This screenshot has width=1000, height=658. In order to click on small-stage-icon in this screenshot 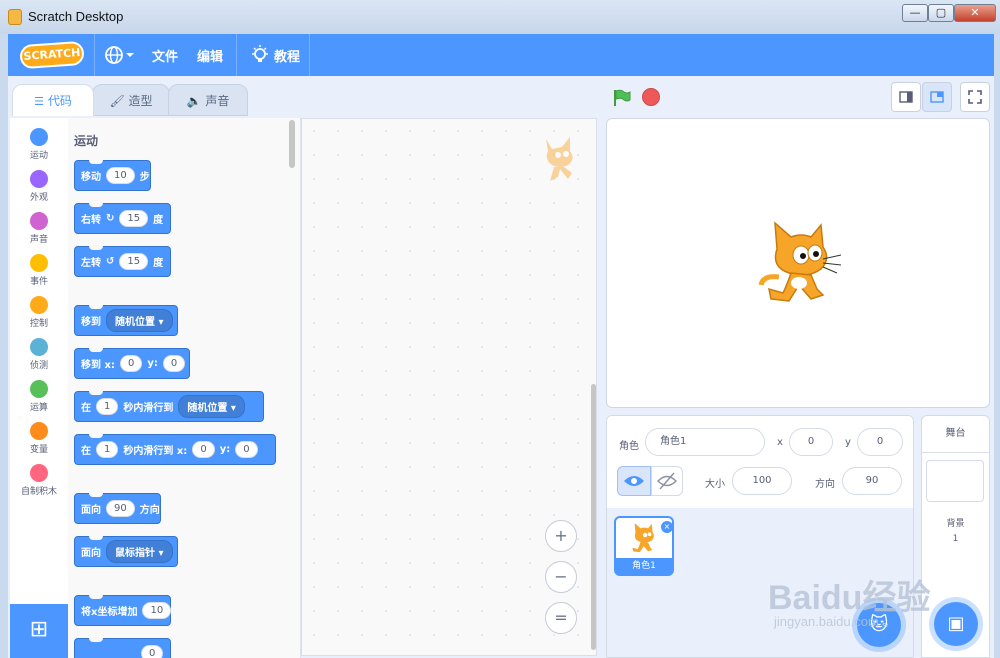, I will do `click(906, 97)`.